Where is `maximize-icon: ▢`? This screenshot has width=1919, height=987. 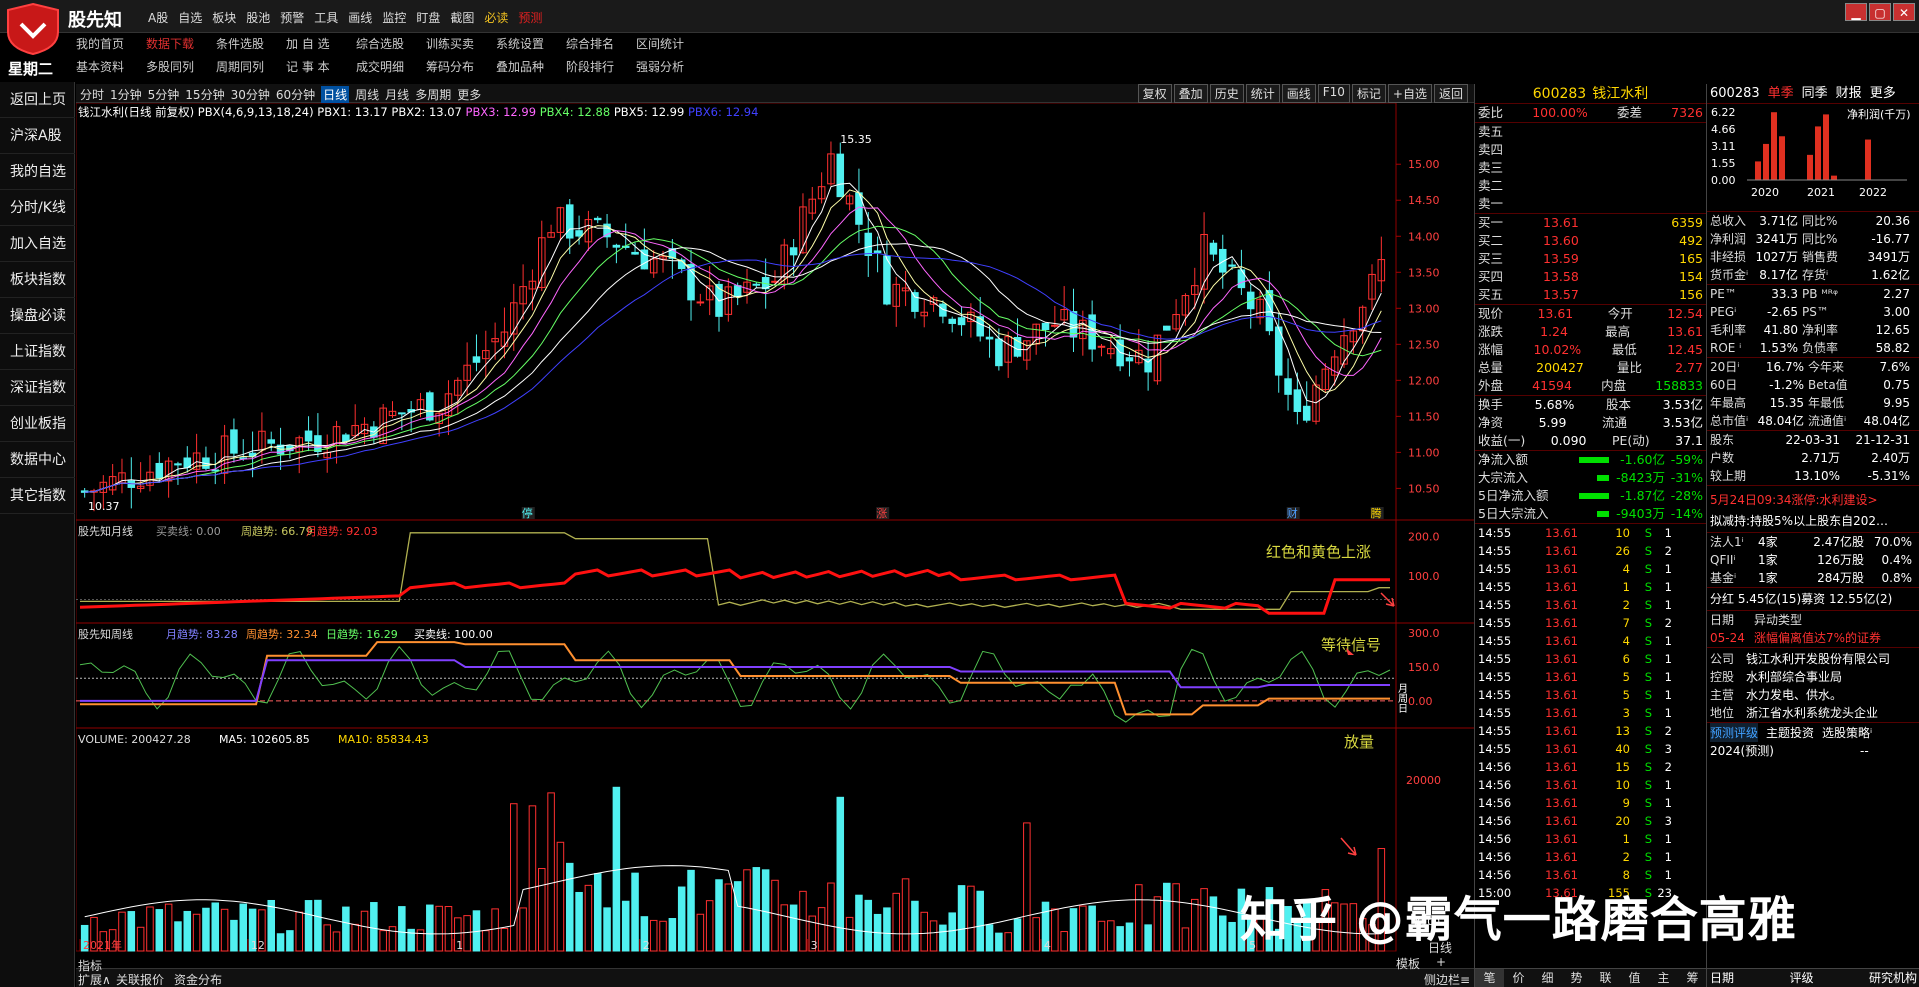
maximize-icon: ▢ is located at coordinates (1880, 12).